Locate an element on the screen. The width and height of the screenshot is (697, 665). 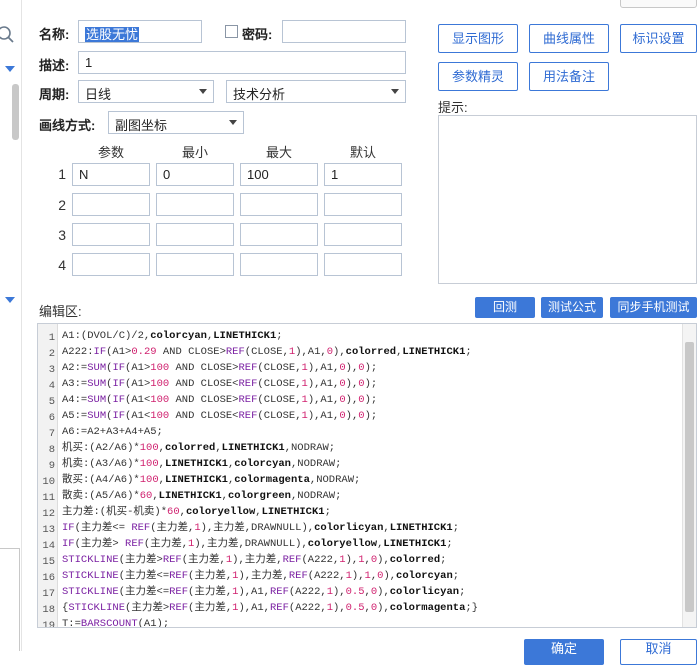
param-row-number: 2 is located at coordinates (62, 205).